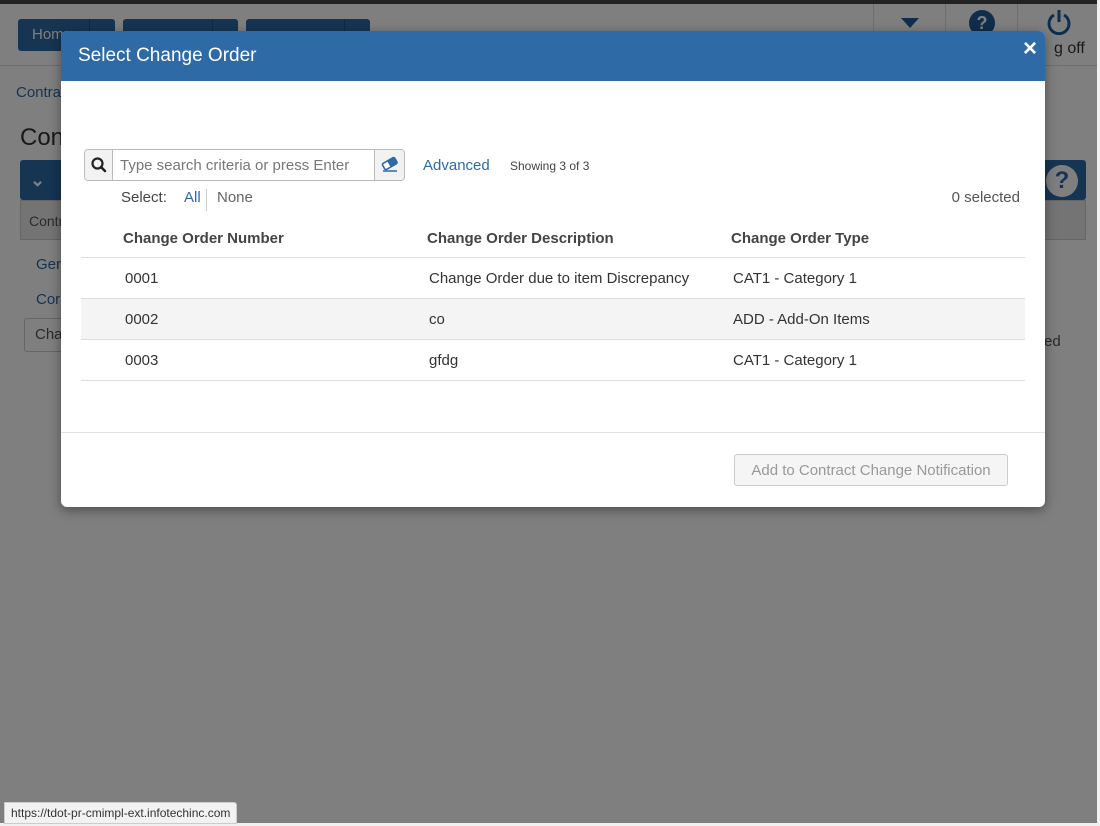 This screenshot has width=1100, height=826. Describe the element at coordinates (553, 432) in the screenshot. I see `modal-footer-divider` at that location.